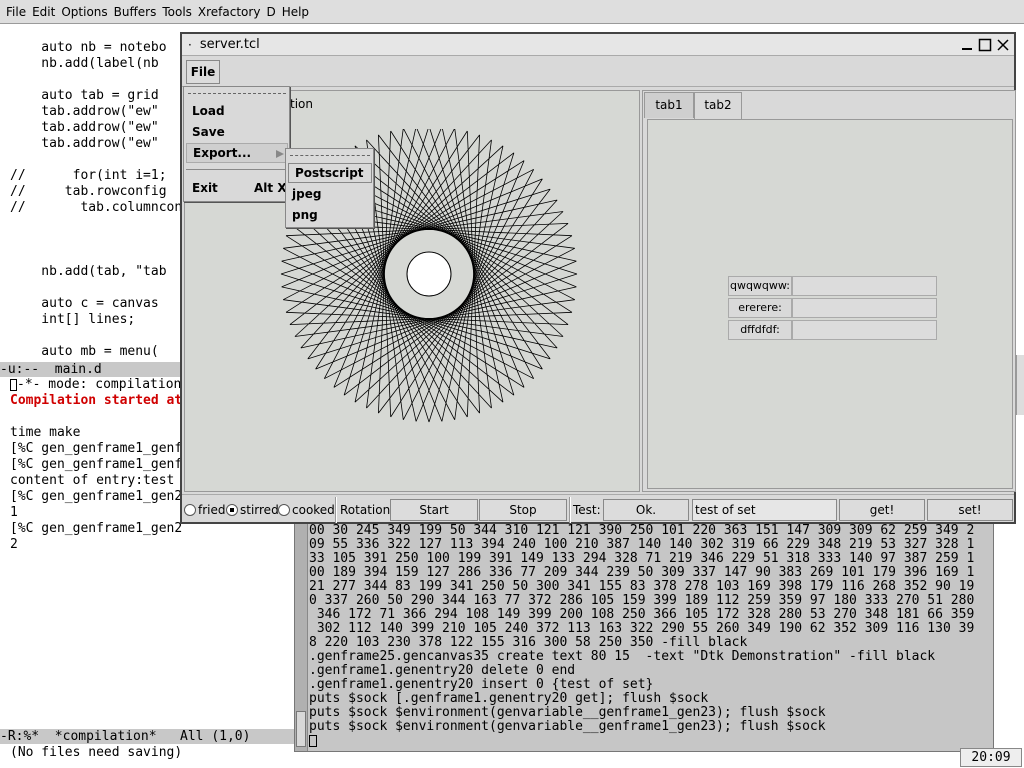 Image resolution: width=1024 pixels, height=768 pixels. What do you see at coordinates (88, 191) in the screenshot?
I see `code-line: // tab.rowconfig` at bounding box center [88, 191].